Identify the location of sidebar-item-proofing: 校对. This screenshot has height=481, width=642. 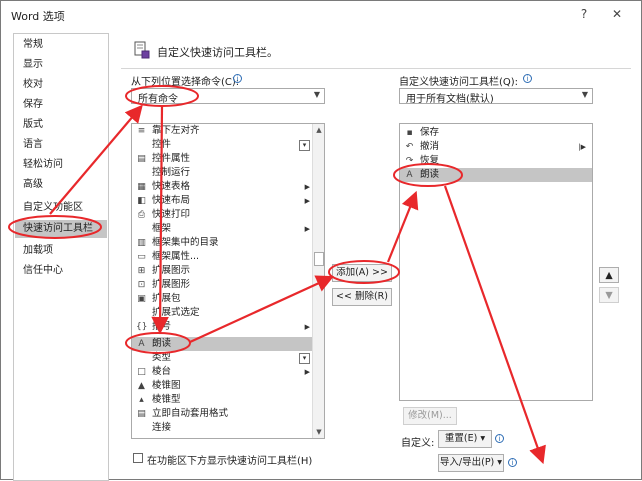
(33, 85).